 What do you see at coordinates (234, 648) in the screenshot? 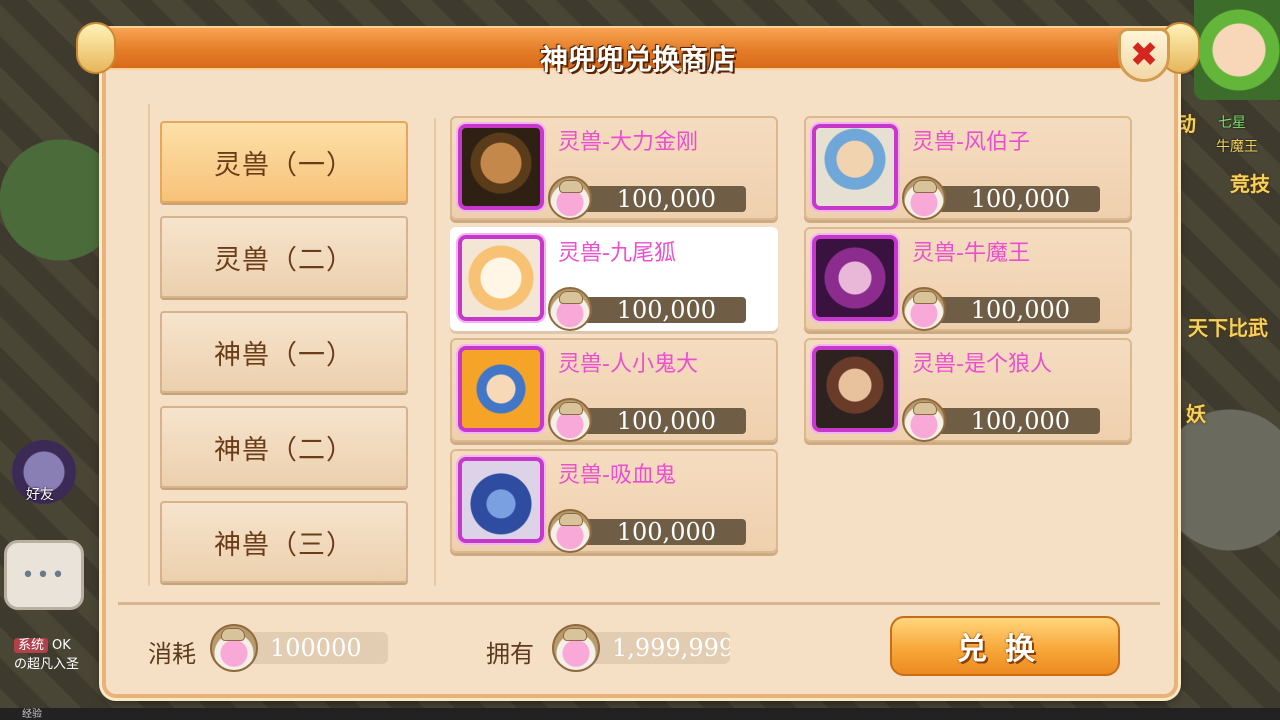
I see `cost-coin-icon` at bounding box center [234, 648].